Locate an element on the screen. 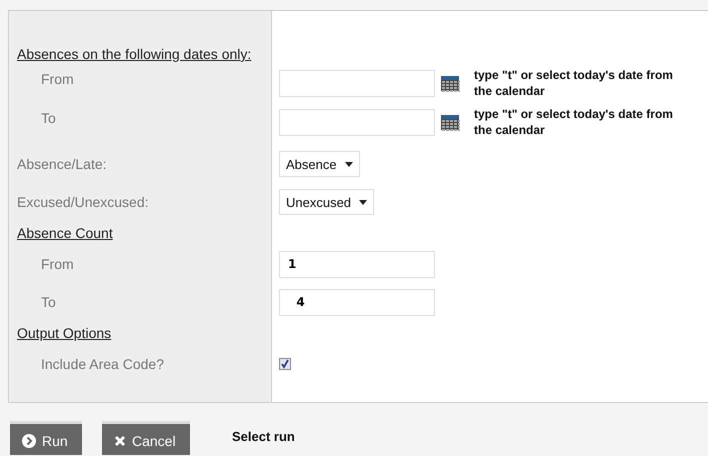 This screenshot has height=456, width=708. section-heading: Absence Count is located at coordinates (65, 233).